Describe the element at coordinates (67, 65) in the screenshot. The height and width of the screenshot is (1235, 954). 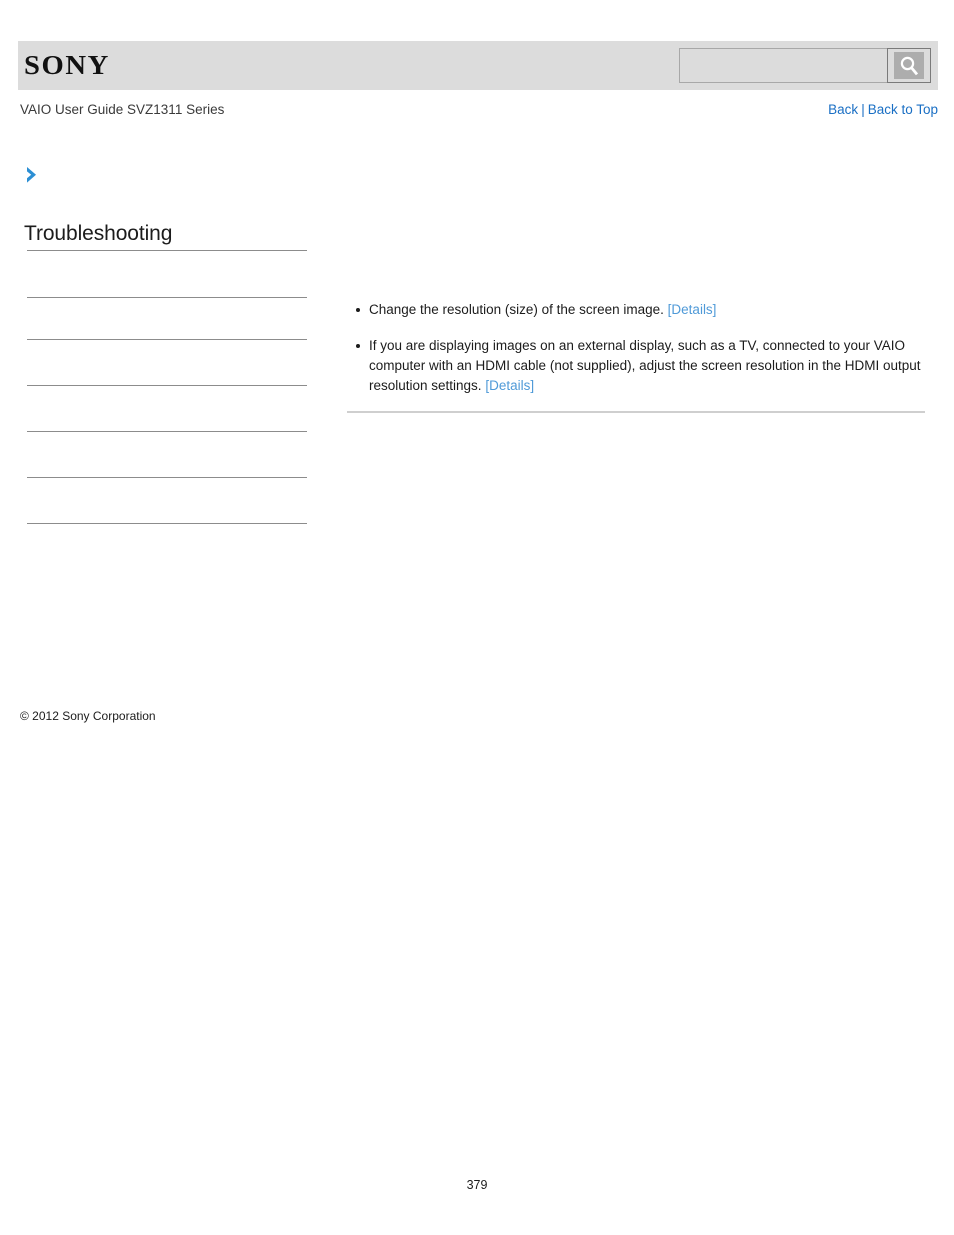
I see `sony-logo: SONY` at that location.